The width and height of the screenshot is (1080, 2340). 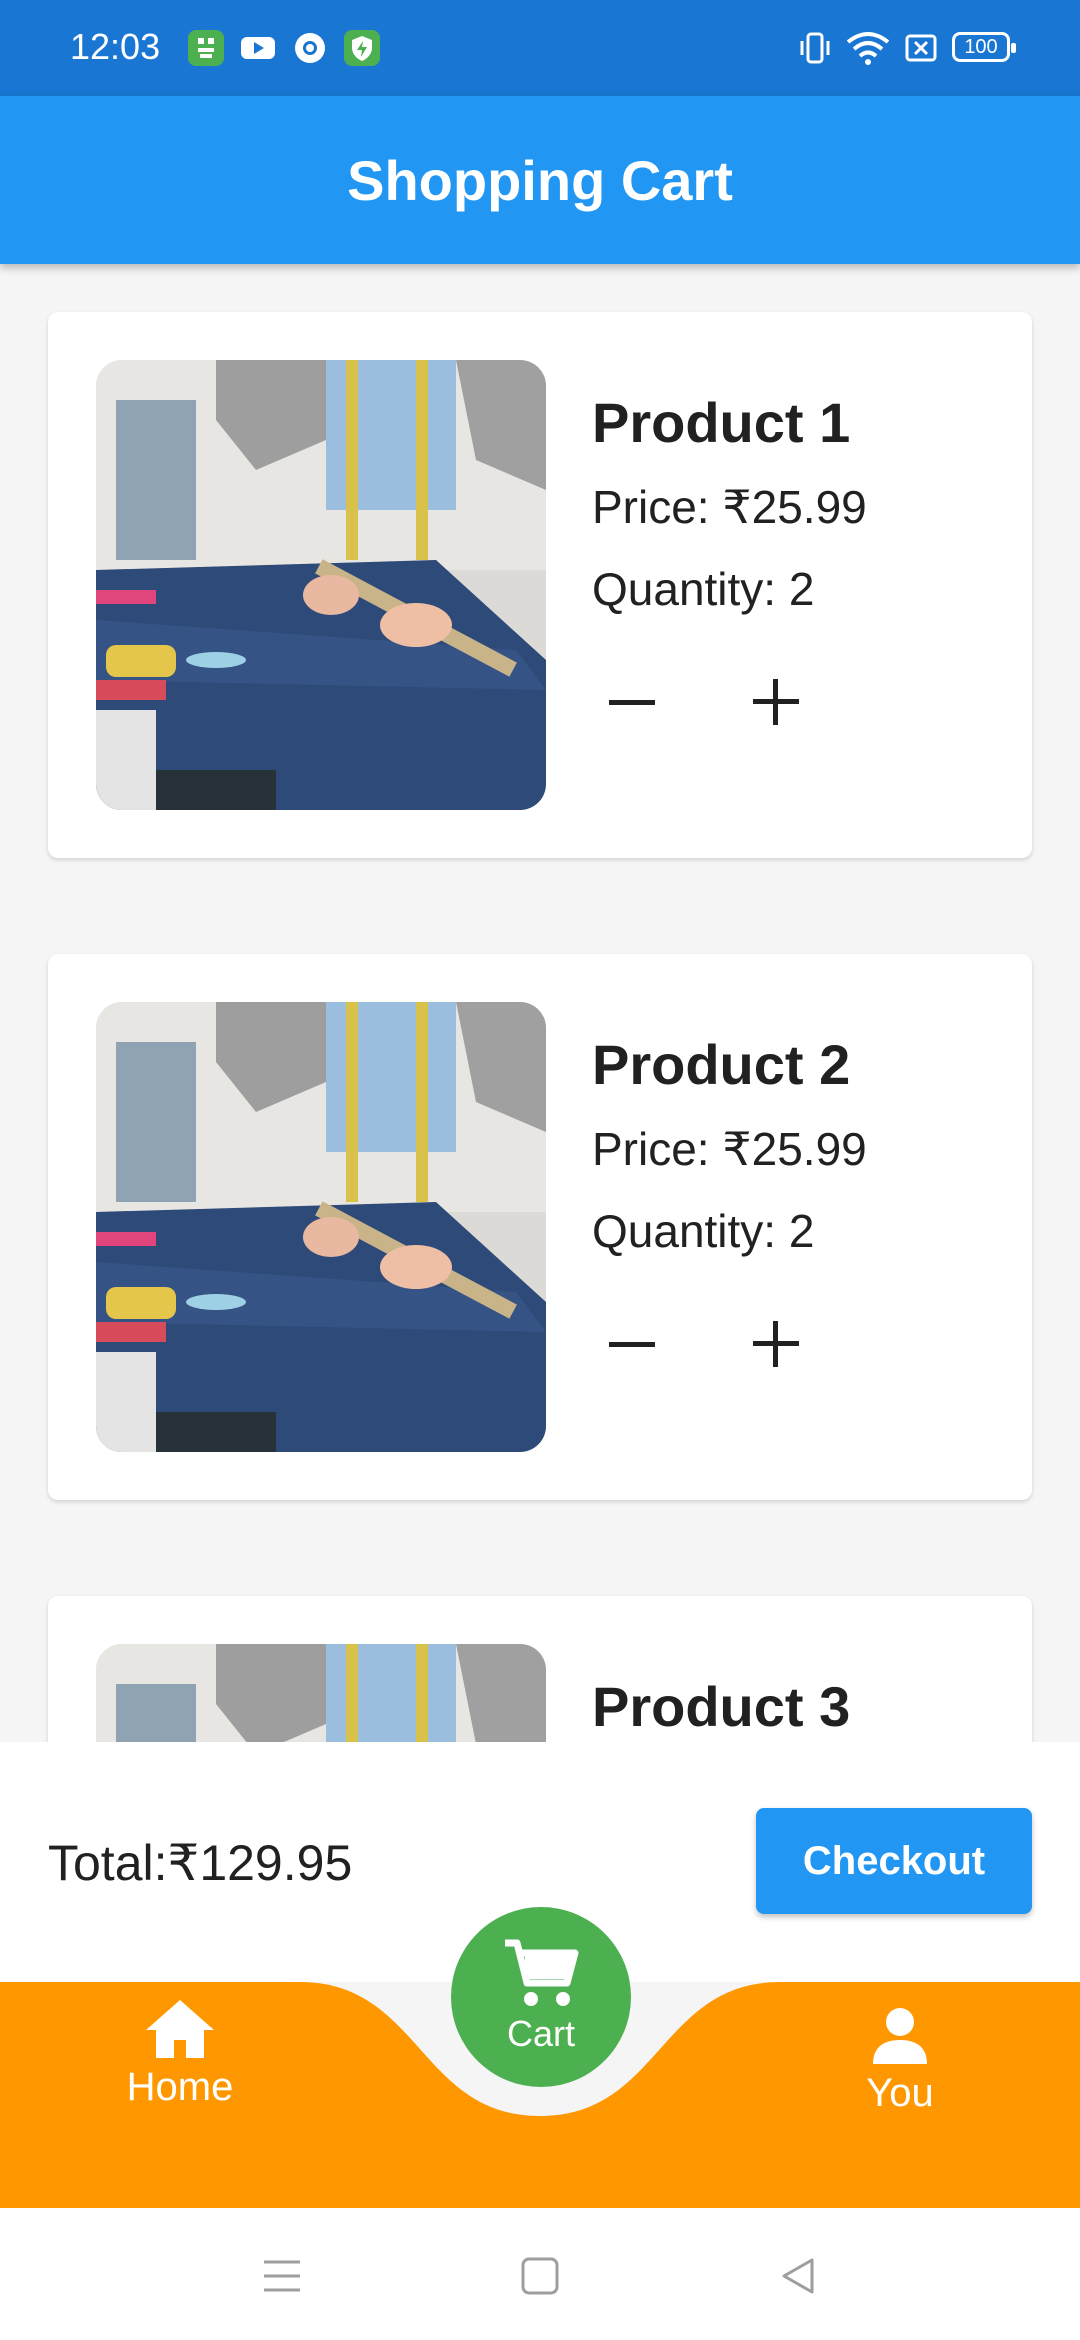 I want to click on nav-home-label: Home, so click(x=180, y=2087).